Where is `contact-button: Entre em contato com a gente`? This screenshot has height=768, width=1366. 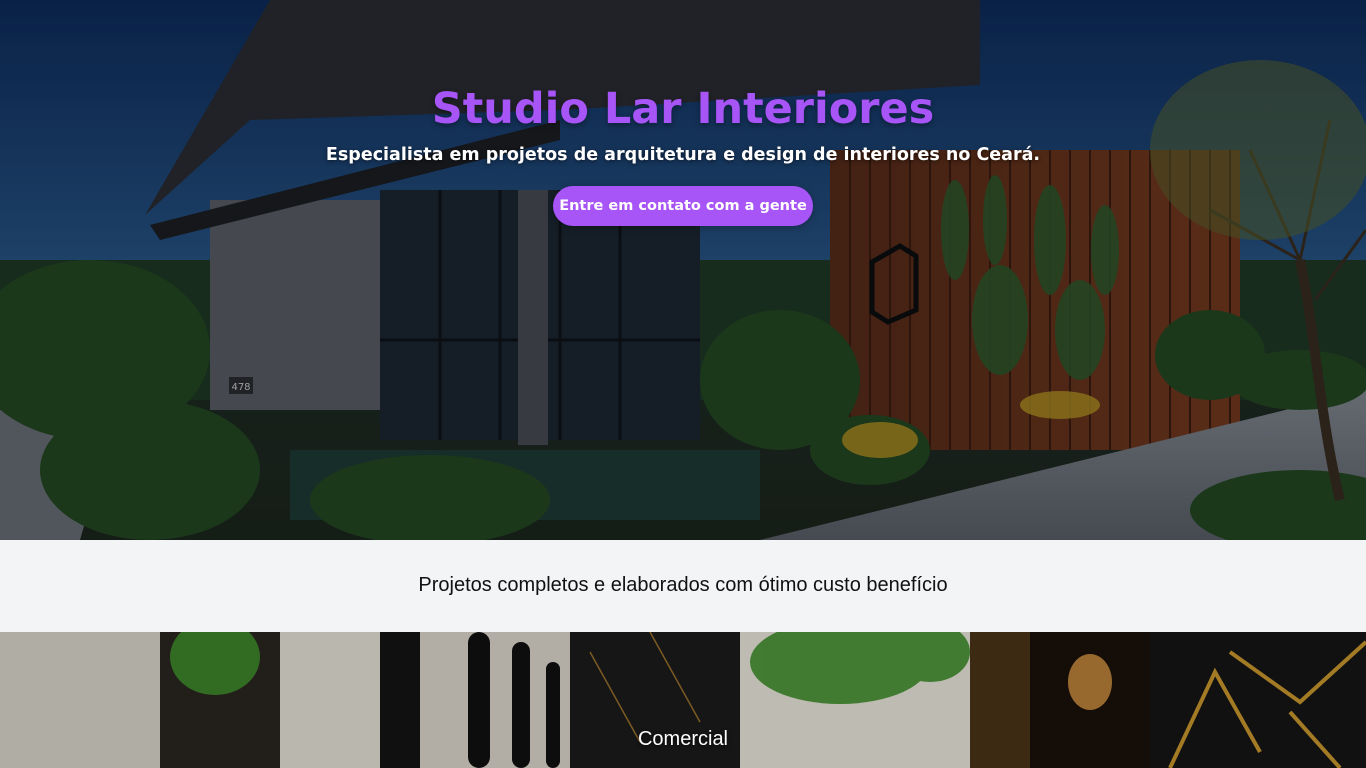
contact-button: Entre em contato com a gente is located at coordinates (683, 206).